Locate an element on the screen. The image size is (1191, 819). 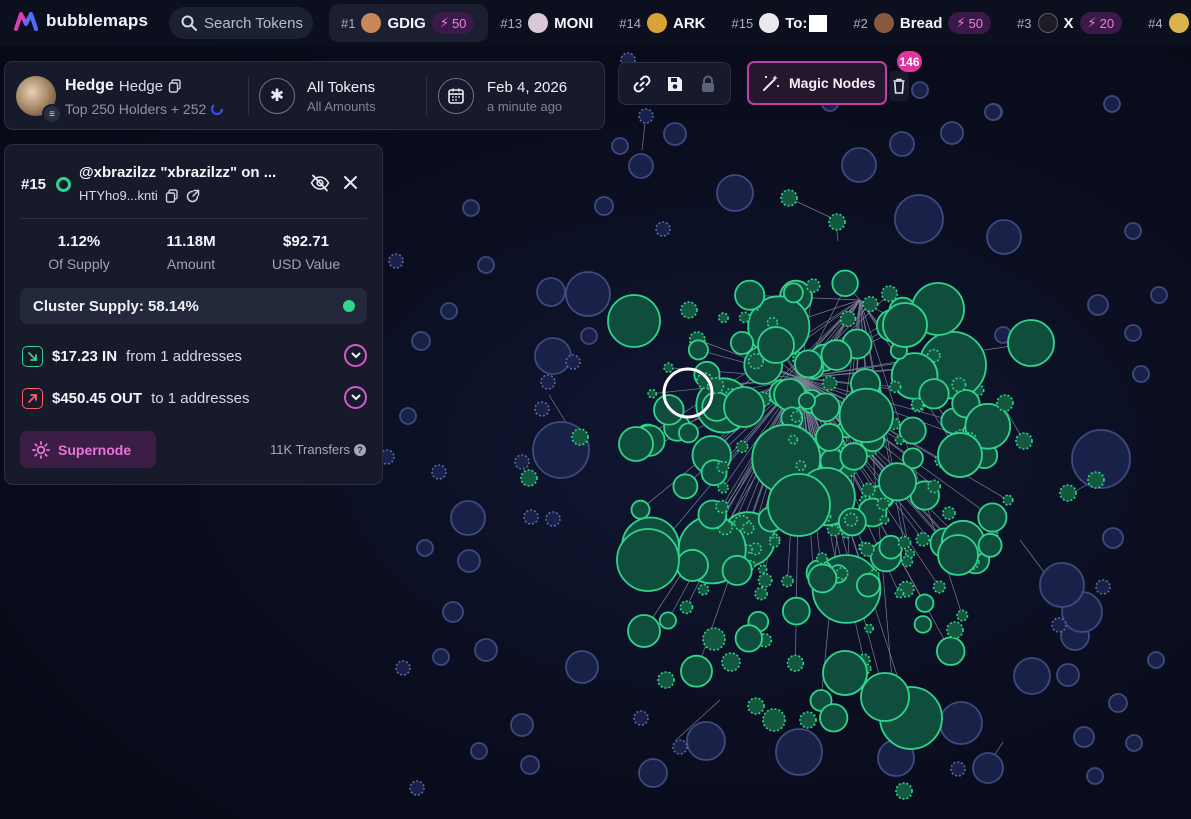
snapshot-date: Feb 4, 2026 is located at coordinates (527, 87).